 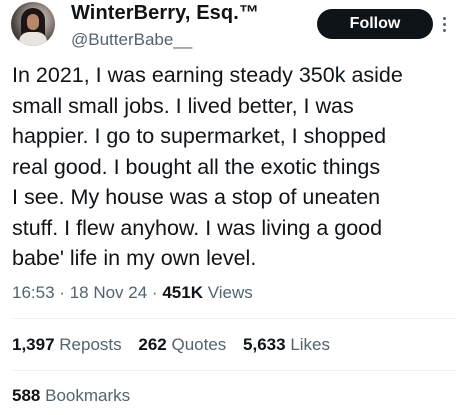 I want to click on engagement-stats: 1,397 Reposts 262 Quotes 5,633 Likes, so click(x=177, y=345).